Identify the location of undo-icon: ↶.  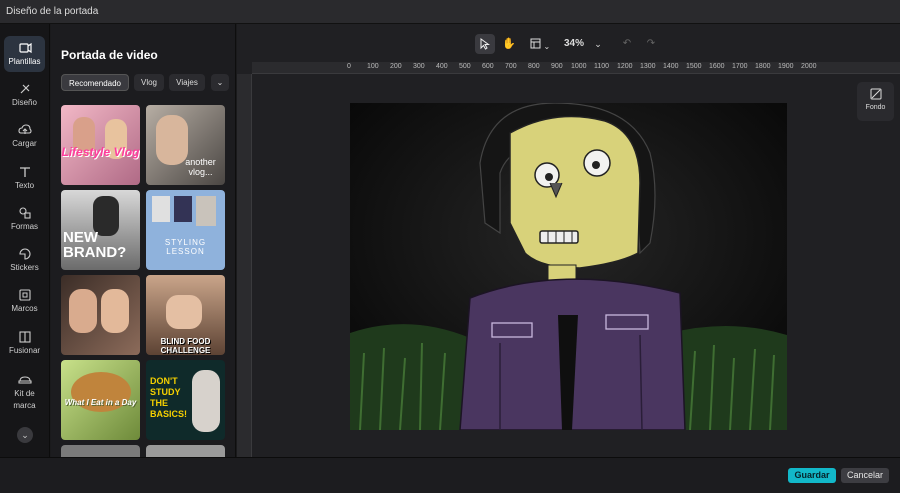
(627, 43).